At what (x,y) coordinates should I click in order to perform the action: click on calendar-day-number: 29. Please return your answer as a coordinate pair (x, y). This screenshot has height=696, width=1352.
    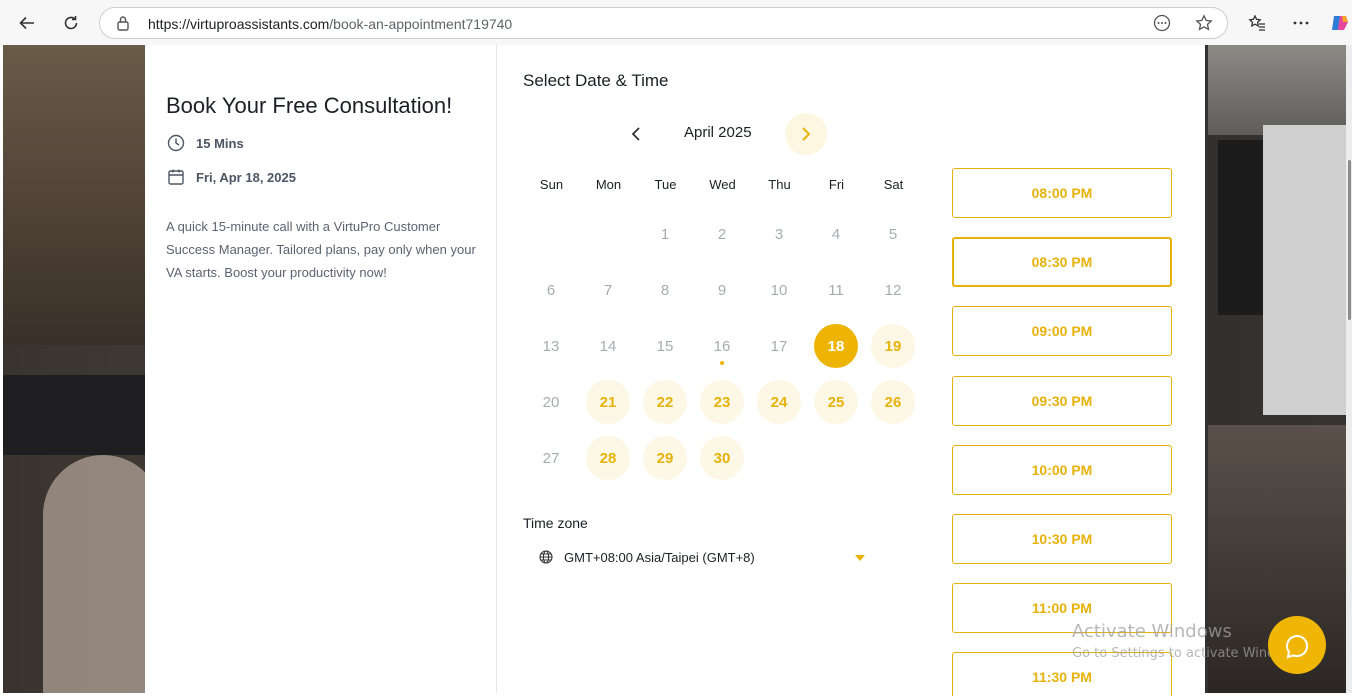
    Looking at the image, I should click on (665, 458).